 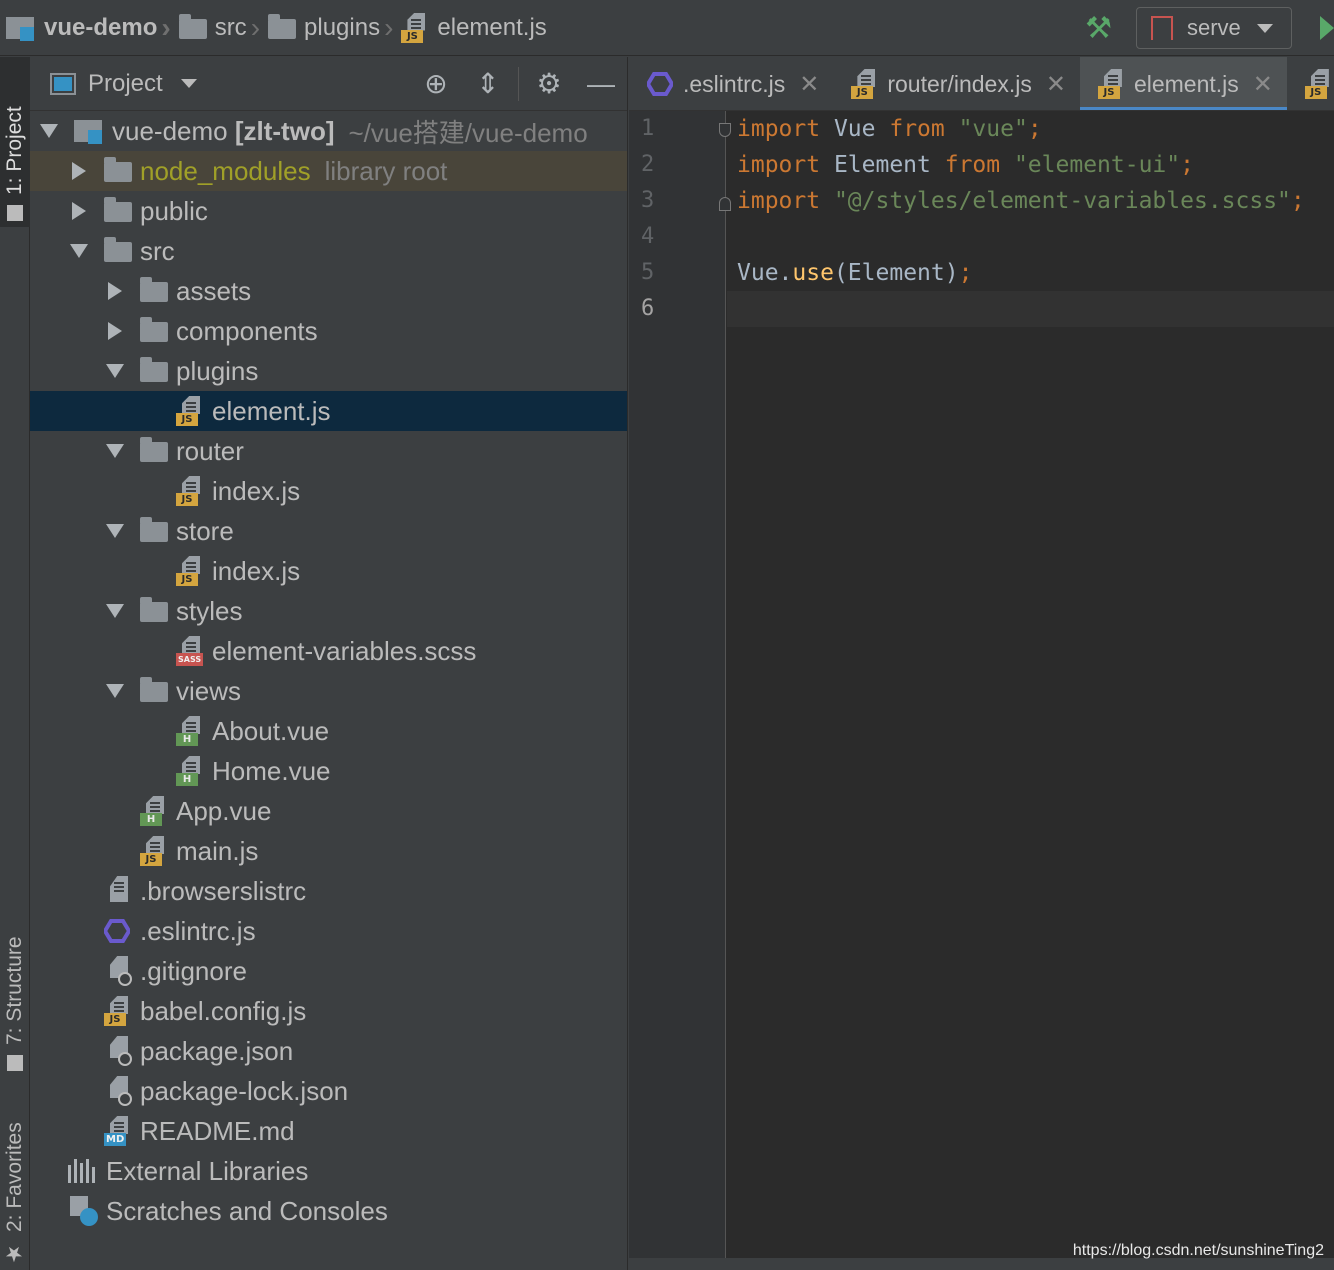 I want to click on code-line: Vue.use(Element);, so click(x=855, y=273).